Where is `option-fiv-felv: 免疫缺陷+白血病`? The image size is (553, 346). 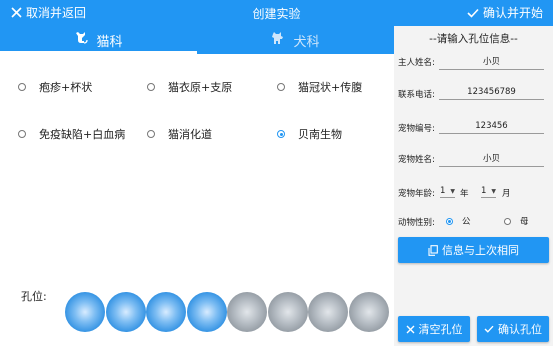
option-fiv-felv: 免疫缺陷+白血病 is located at coordinates (71, 134).